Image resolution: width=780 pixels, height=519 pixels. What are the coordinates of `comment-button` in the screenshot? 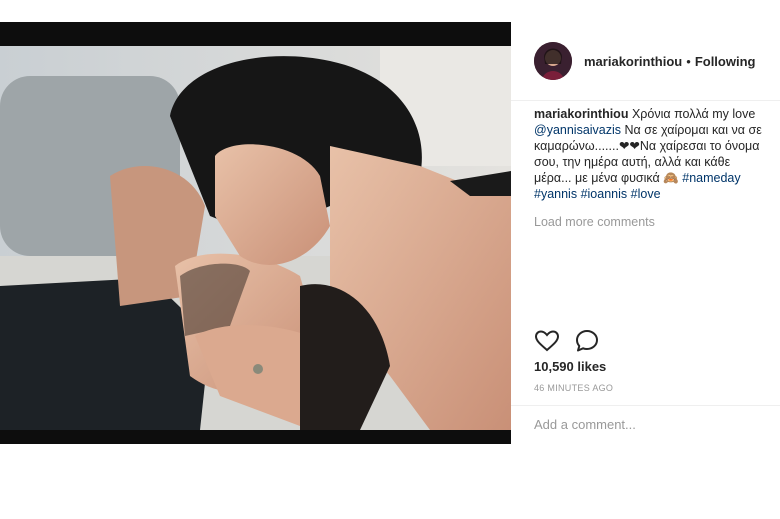 It's located at (587, 341).